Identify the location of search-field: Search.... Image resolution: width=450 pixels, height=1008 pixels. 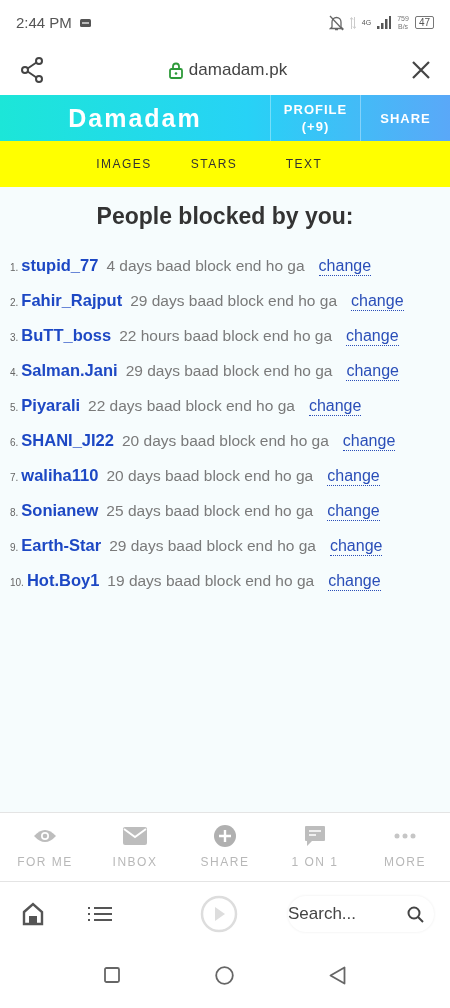
(361, 914).